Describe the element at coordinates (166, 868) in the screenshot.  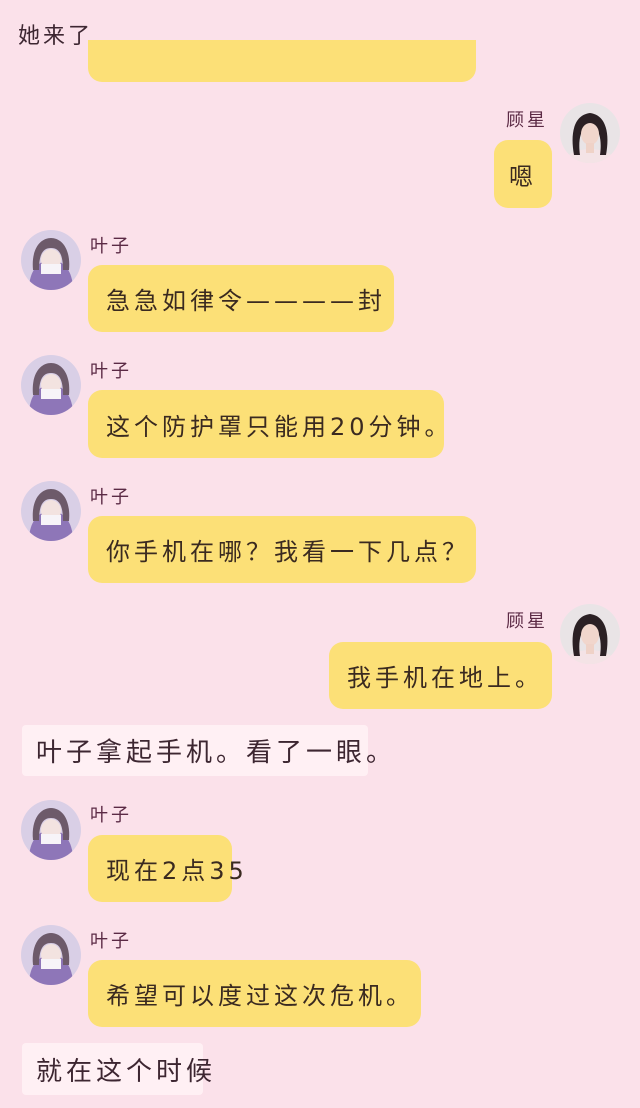
I see `message-bubble: 现在2点35` at that location.